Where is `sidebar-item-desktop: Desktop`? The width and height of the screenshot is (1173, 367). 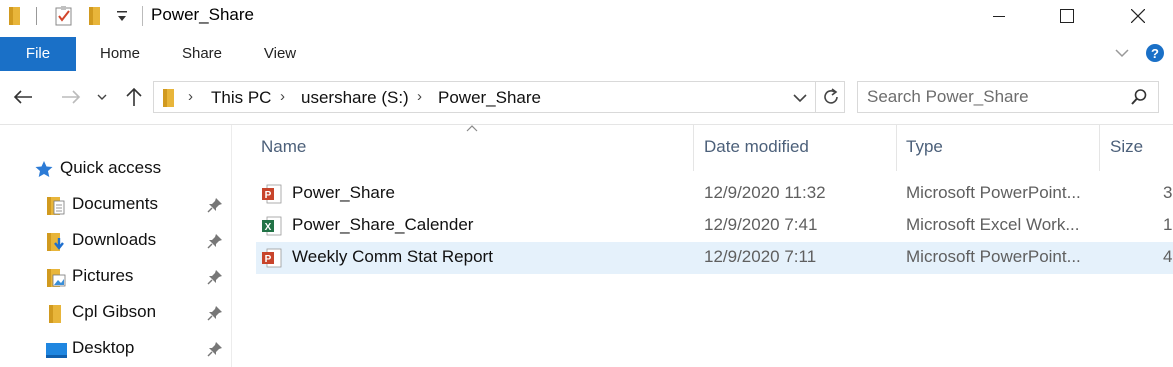 sidebar-item-desktop: Desktop is located at coordinates (115, 349).